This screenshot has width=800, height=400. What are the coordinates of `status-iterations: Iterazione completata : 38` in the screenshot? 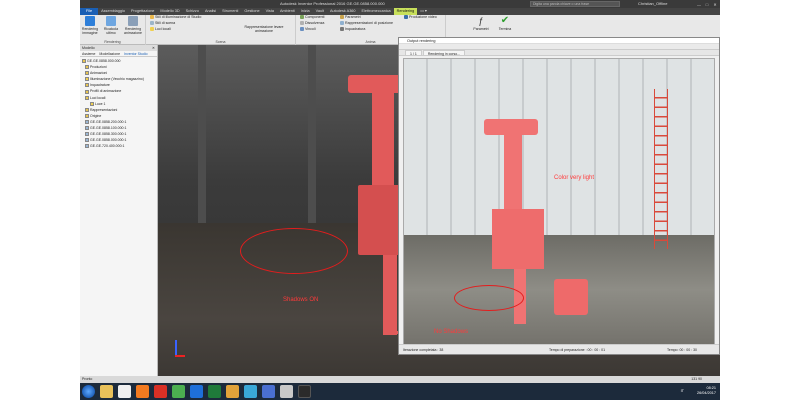 It's located at (423, 350).